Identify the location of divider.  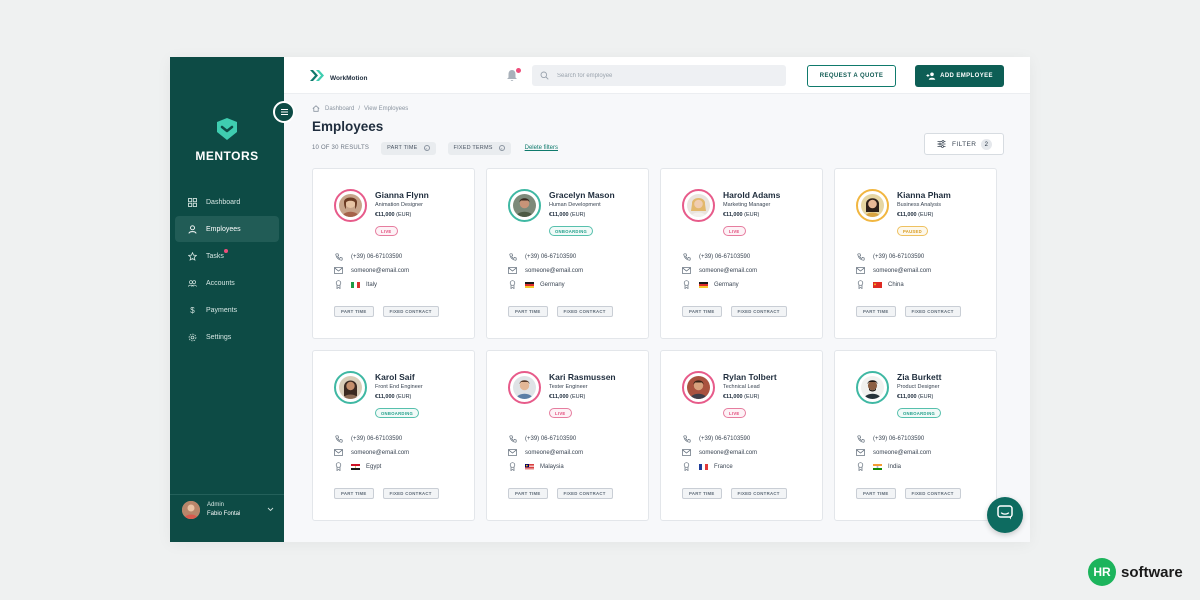
(227, 494).